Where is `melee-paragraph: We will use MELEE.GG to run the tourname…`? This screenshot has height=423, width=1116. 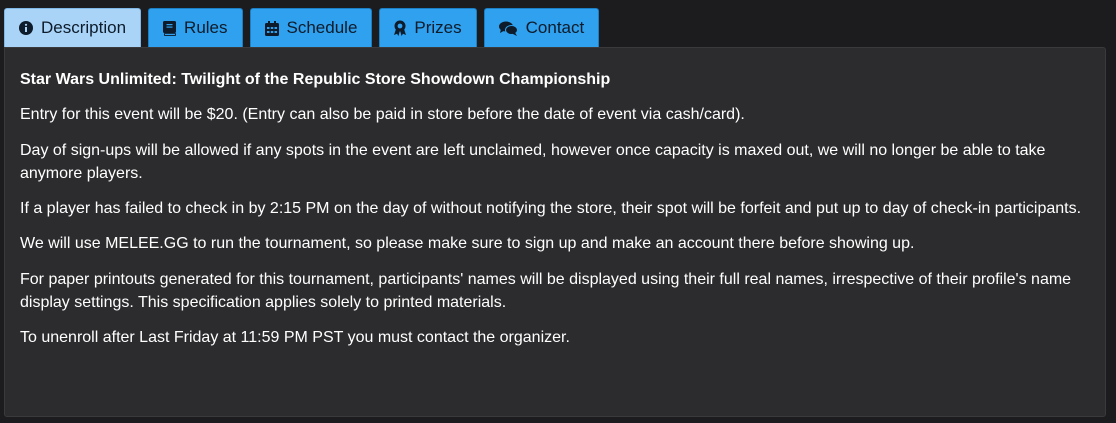
melee-paragraph: We will use MELEE.GG to run the tourname… is located at coordinates (467, 243).